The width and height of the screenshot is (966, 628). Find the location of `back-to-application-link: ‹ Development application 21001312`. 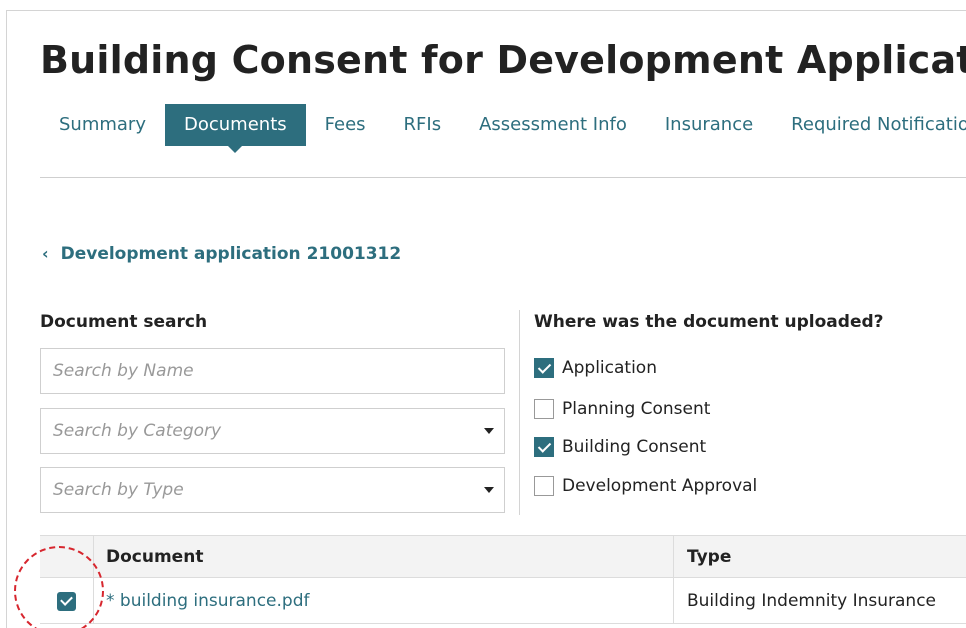

back-to-application-link: ‹ Development application 21001312 is located at coordinates (221, 254).